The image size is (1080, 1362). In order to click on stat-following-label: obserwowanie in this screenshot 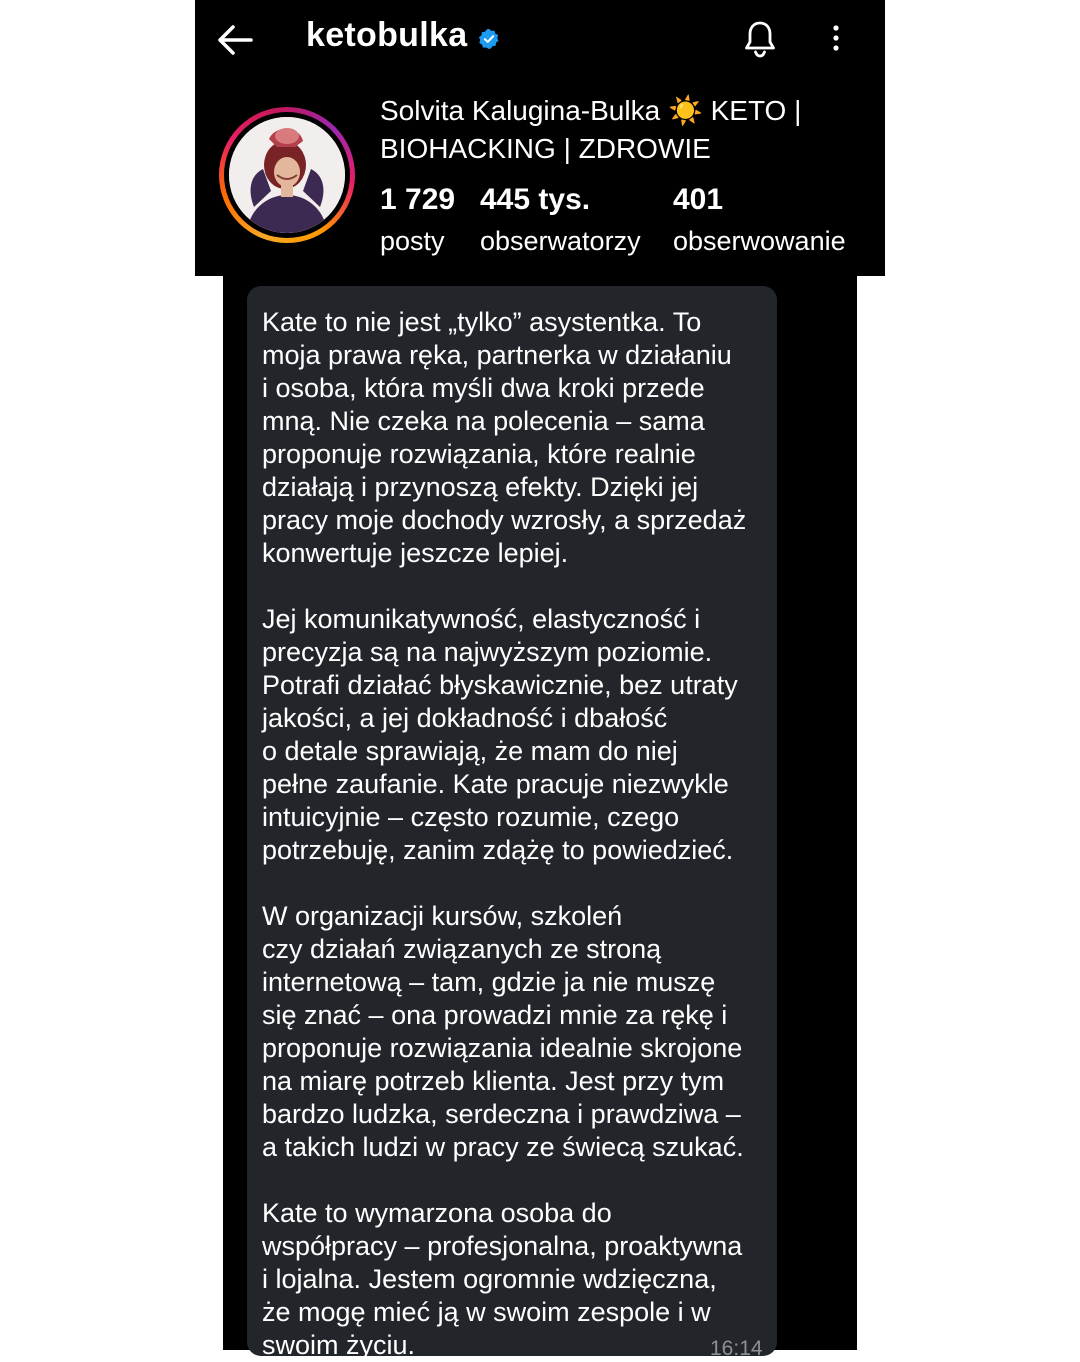, I will do `click(759, 241)`.